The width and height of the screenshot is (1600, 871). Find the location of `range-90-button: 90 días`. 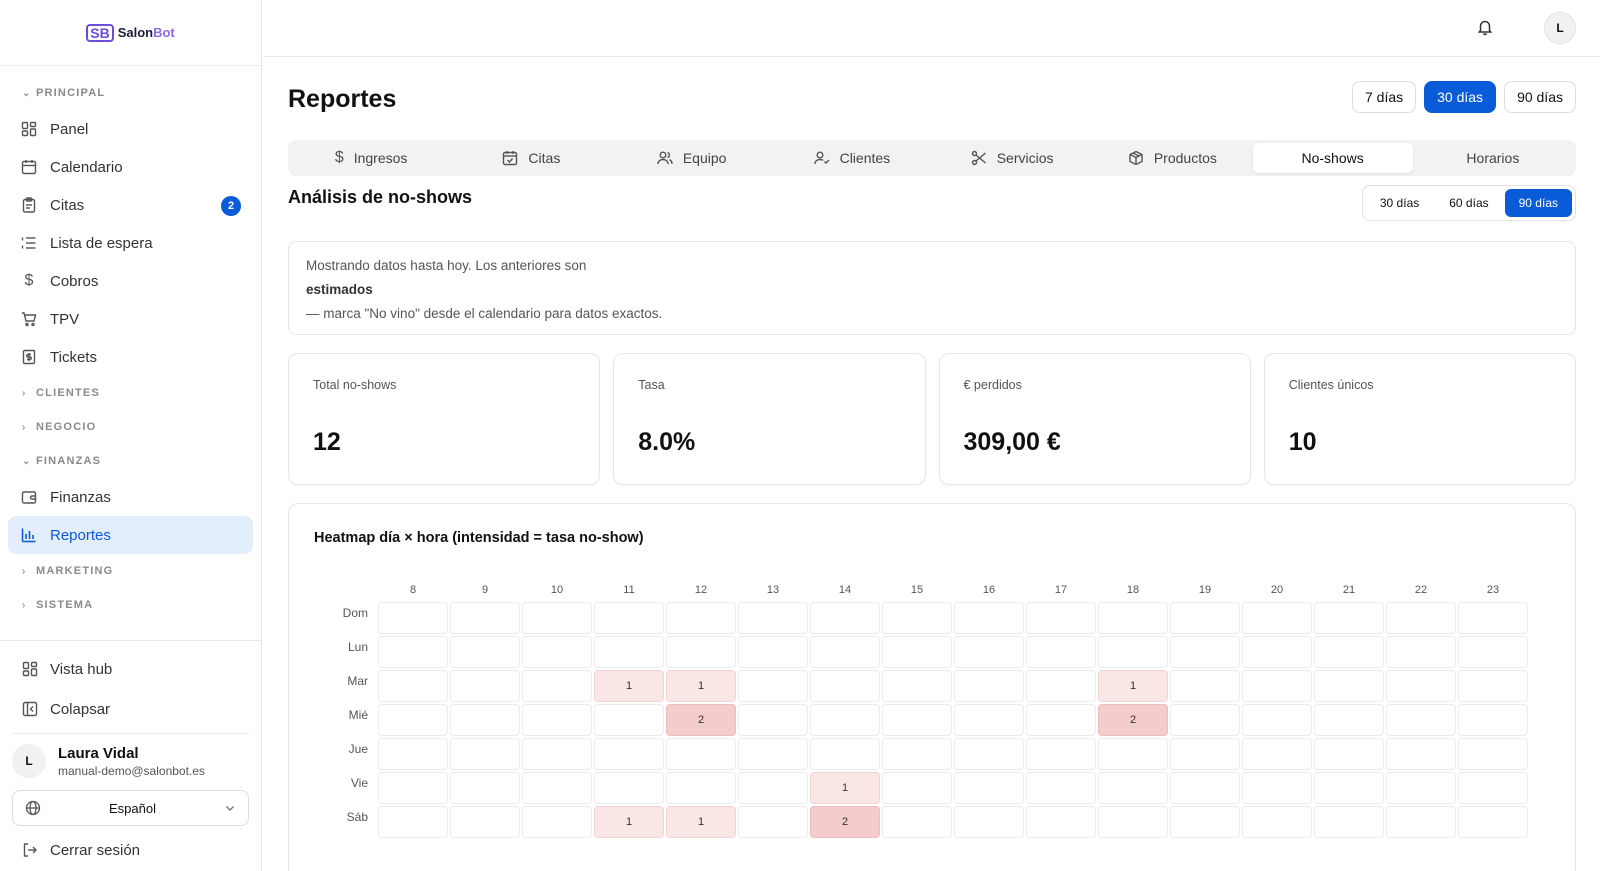

range-90-button: 90 días is located at coordinates (1540, 97).